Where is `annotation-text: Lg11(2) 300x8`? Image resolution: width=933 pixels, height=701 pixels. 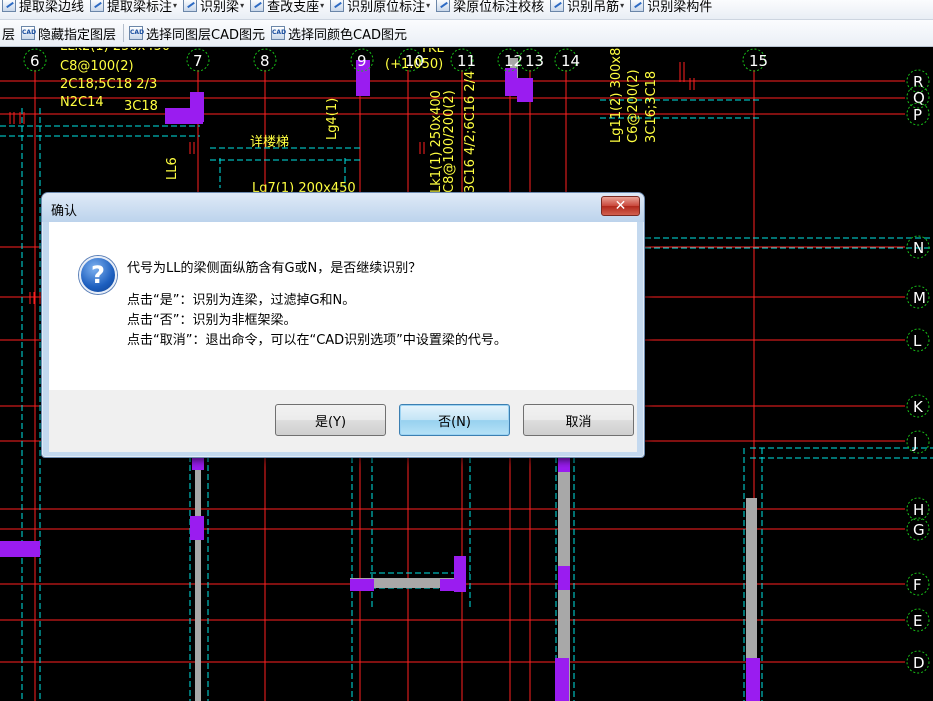
annotation-text: Lg11(2) 300x8 is located at coordinates (616, 95).